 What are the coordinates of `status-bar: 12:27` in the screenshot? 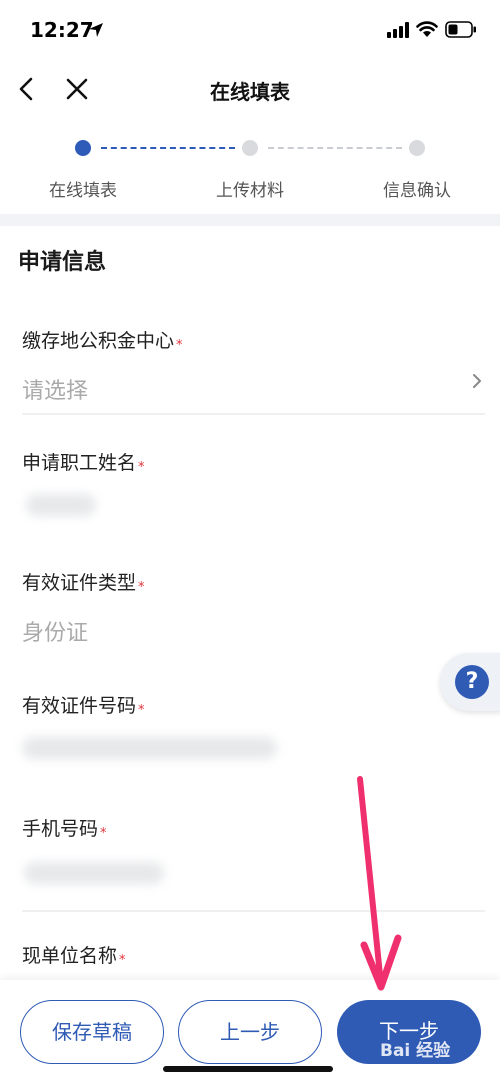 It's located at (250, 31).